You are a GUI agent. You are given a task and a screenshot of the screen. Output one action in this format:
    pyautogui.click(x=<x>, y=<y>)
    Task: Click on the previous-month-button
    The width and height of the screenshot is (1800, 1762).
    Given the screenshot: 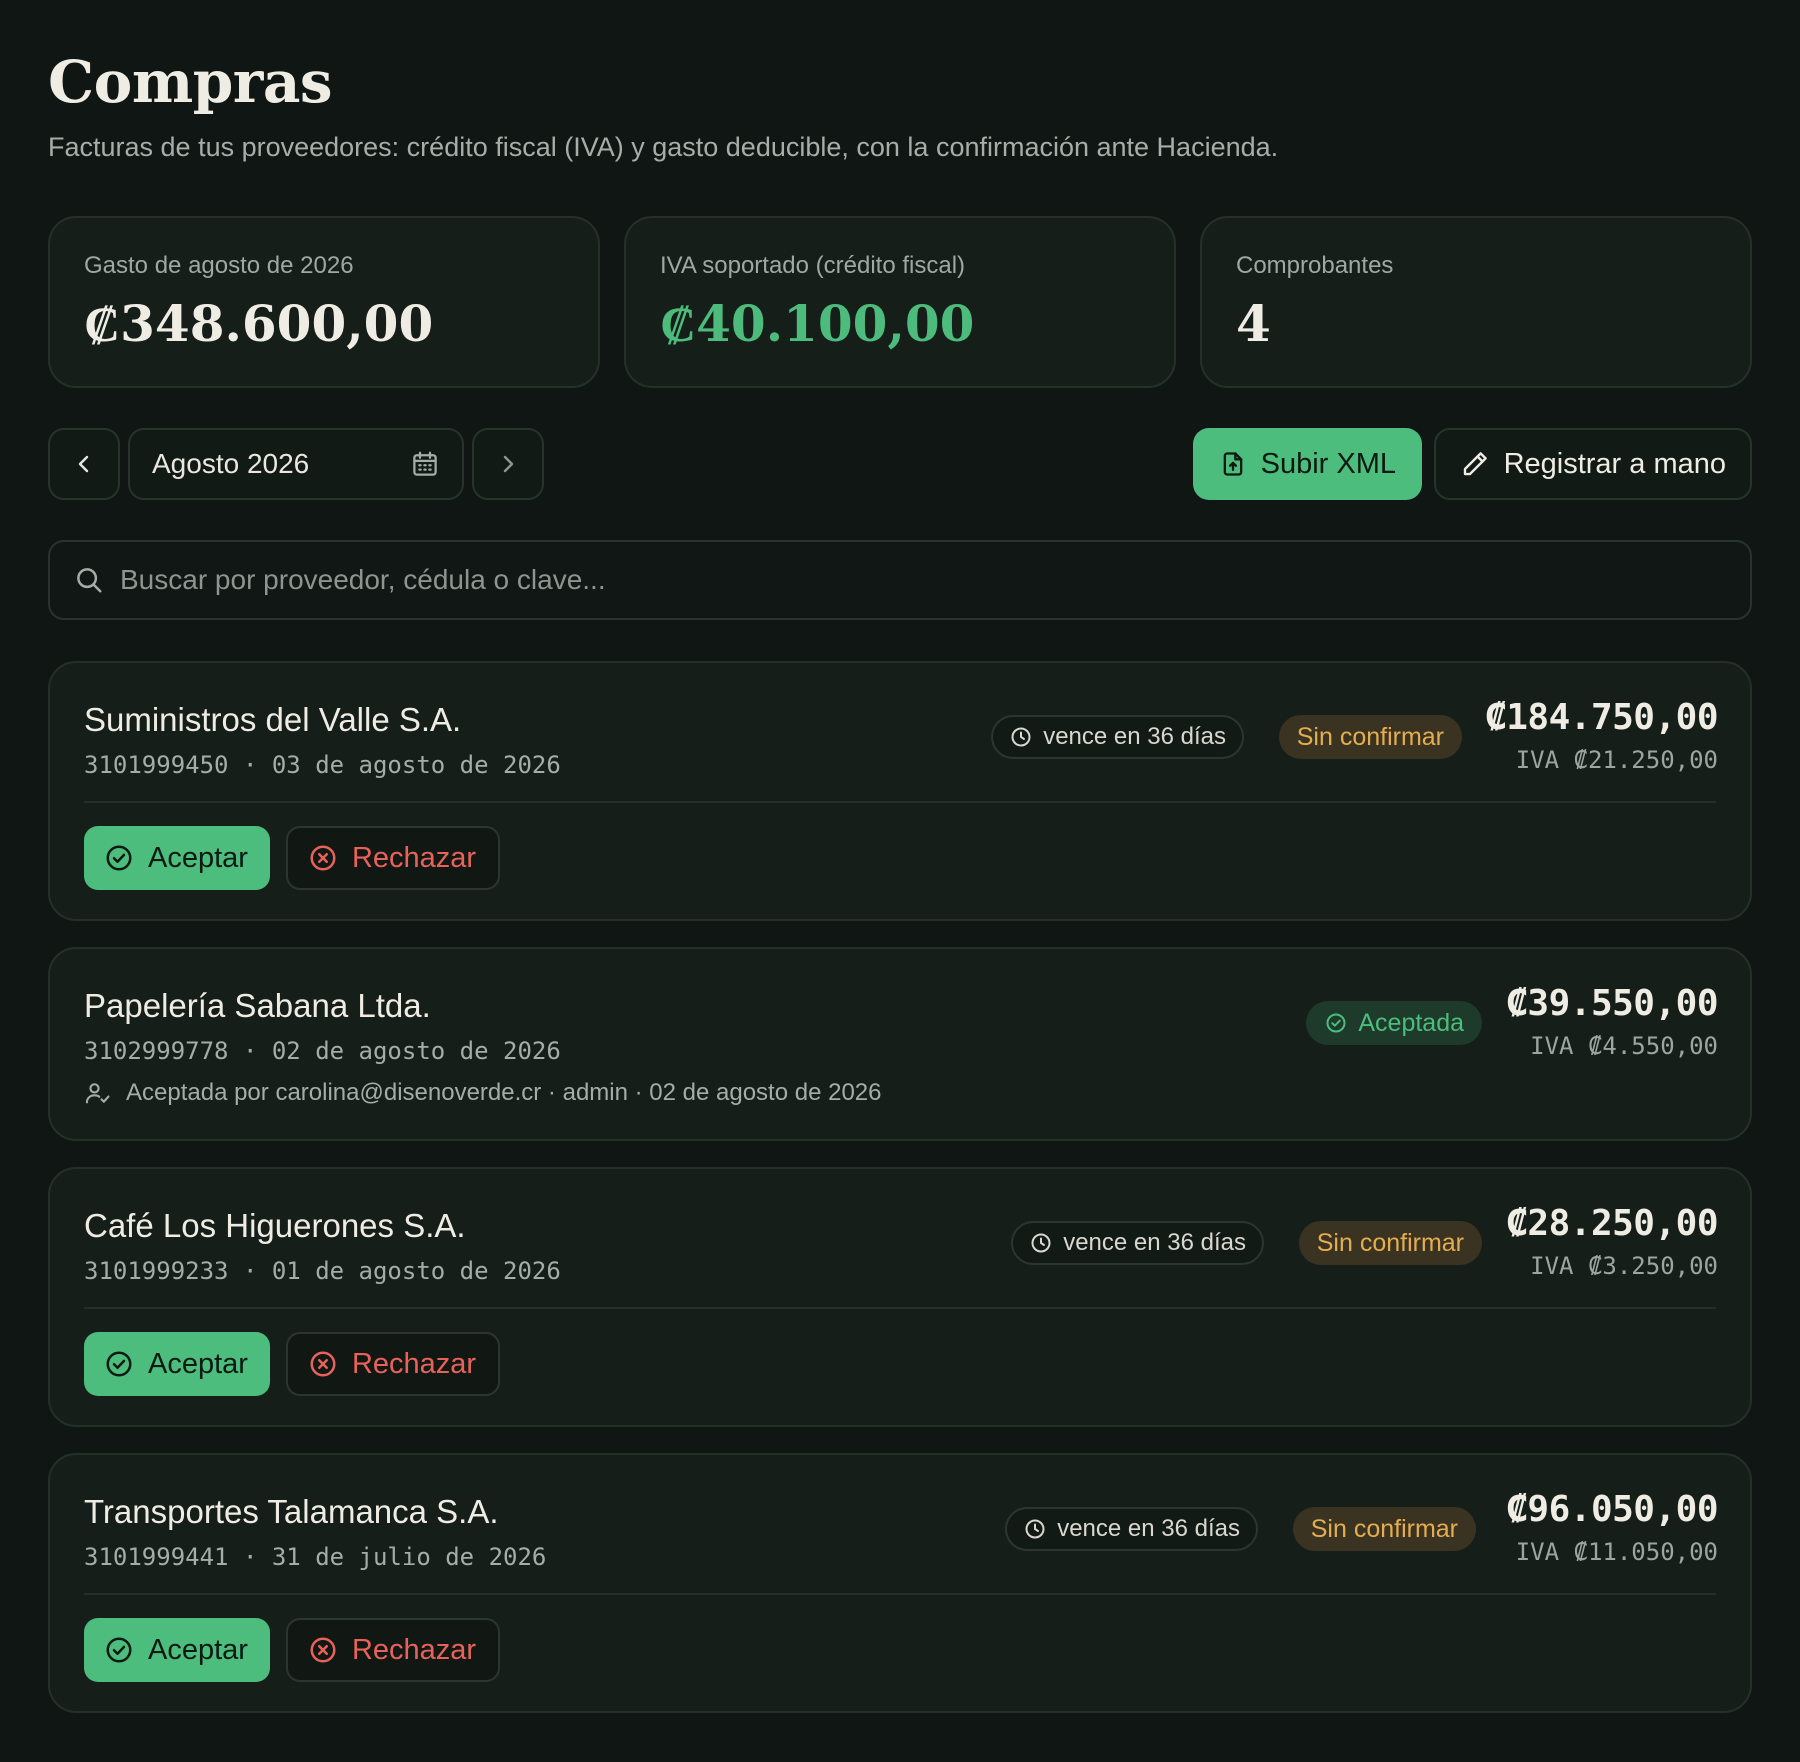 What is the action you would take?
    pyautogui.click(x=84, y=464)
    